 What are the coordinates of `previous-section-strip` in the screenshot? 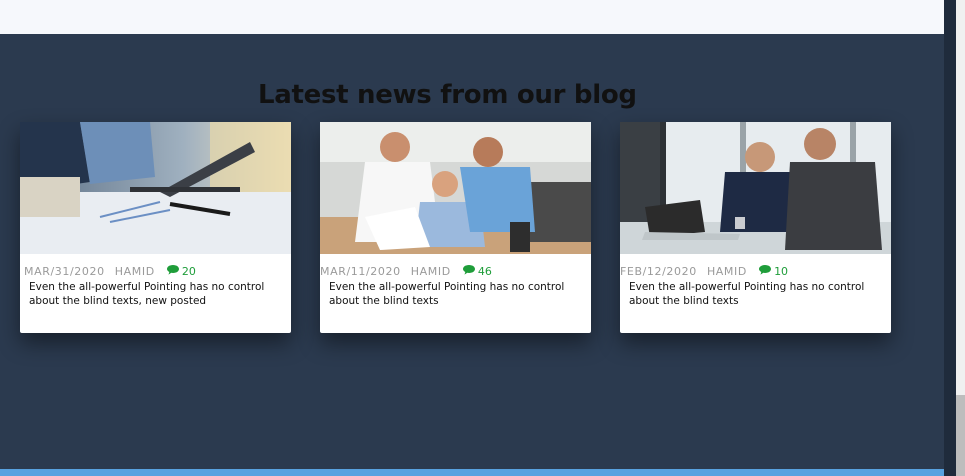 It's located at (472, 17).